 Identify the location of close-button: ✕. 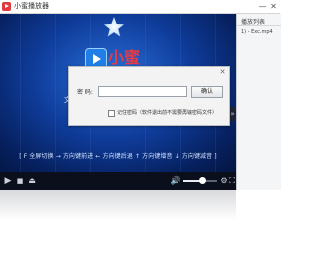
(273, 6).